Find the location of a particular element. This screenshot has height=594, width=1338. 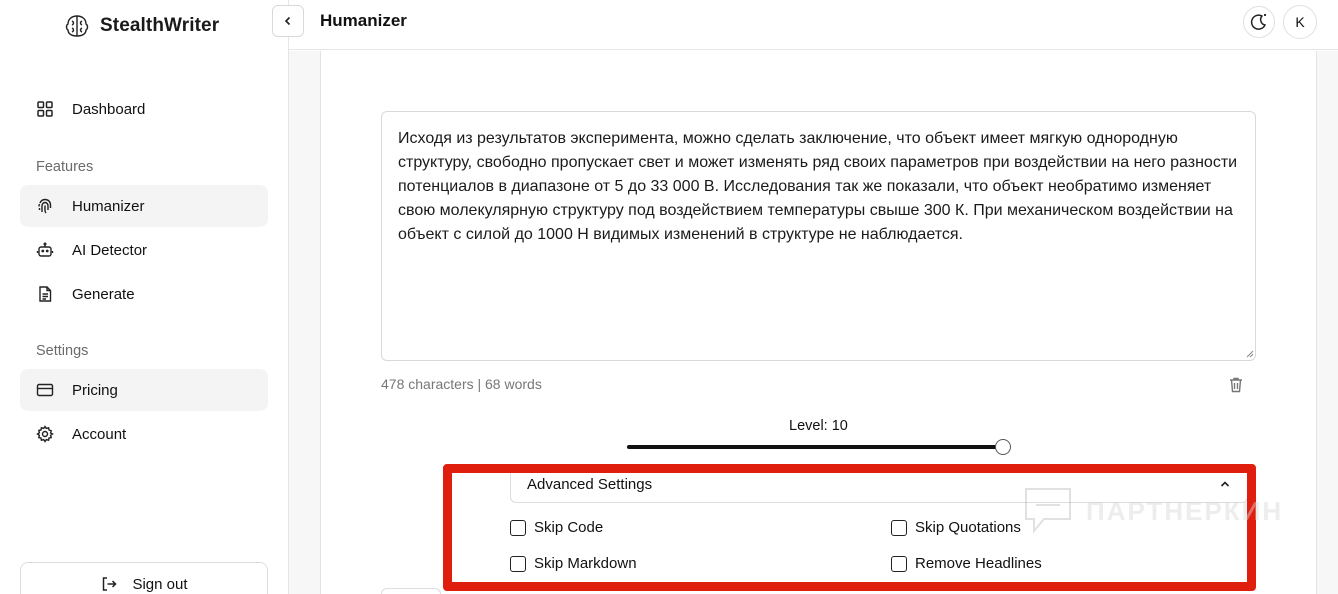

collapse-sidebar-button is located at coordinates (288, 21).